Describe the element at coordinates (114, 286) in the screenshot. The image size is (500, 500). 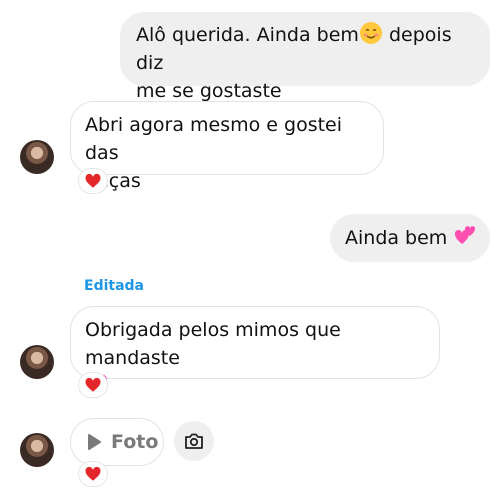
I see `edited-label: Editada` at that location.